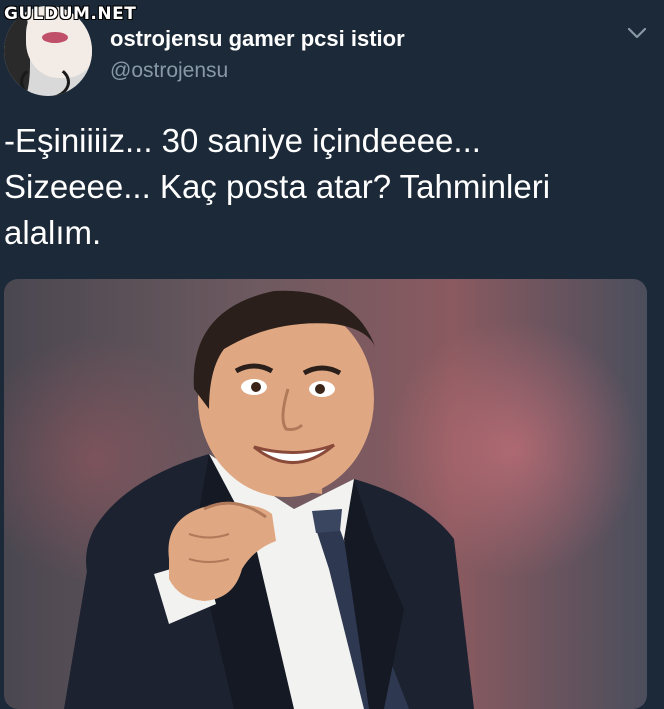  Describe the element at coordinates (70, 14) in the screenshot. I see `site-watermark: GULDUM.NET` at that location.